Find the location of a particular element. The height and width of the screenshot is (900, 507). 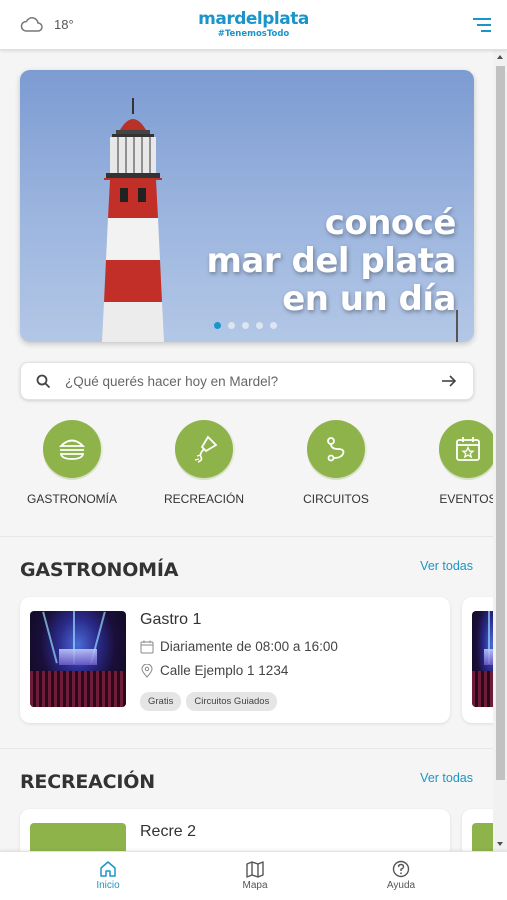

card-schedule: Diariamente de 08:00 a 16:00 is located at coordinates (239, 646).